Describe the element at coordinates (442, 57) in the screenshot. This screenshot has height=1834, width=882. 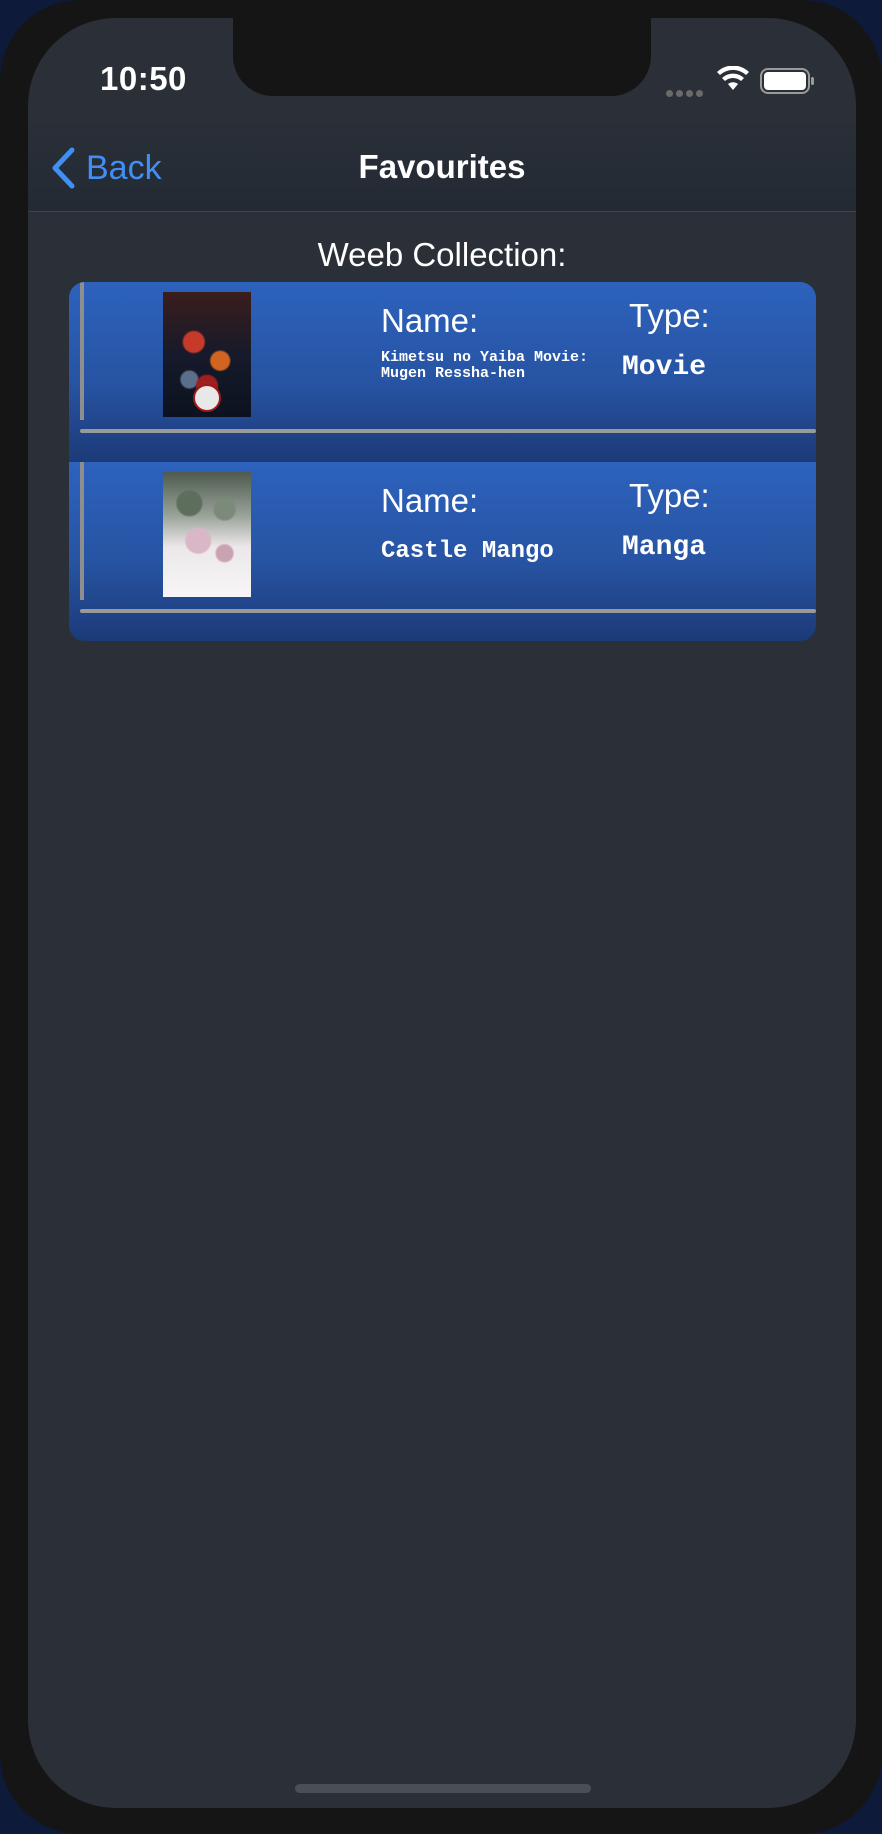
I see `device-notch` at that location.